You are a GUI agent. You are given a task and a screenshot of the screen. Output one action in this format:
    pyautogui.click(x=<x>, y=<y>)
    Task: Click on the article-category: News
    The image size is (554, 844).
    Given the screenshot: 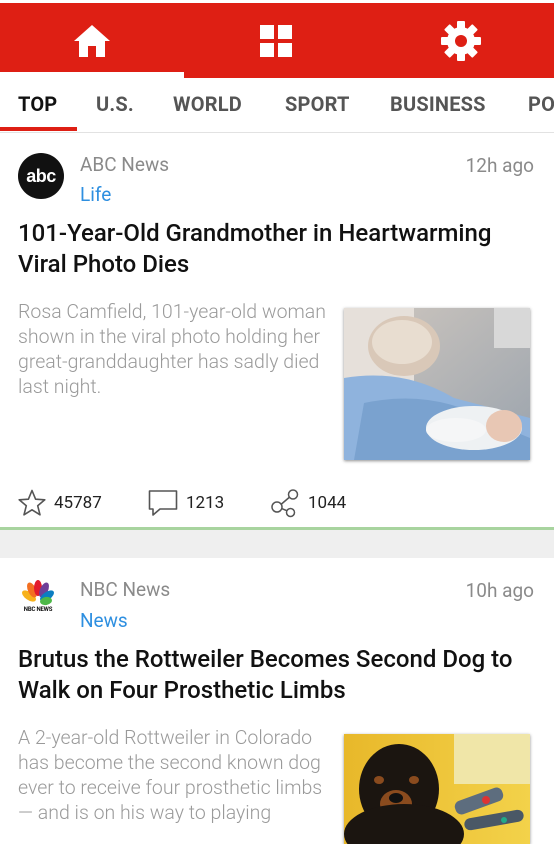 What is the action you would take?
    pyautogui.click(x=104, y=620)
    